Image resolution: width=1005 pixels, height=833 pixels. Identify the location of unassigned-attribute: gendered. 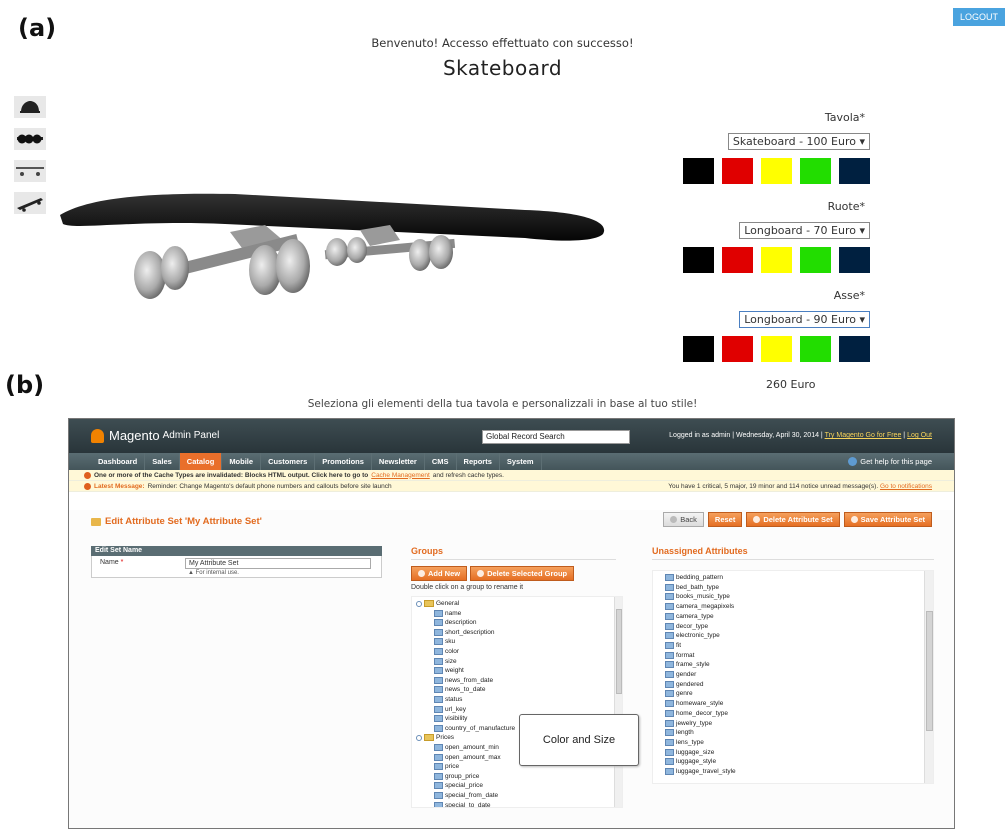
(684, 684).